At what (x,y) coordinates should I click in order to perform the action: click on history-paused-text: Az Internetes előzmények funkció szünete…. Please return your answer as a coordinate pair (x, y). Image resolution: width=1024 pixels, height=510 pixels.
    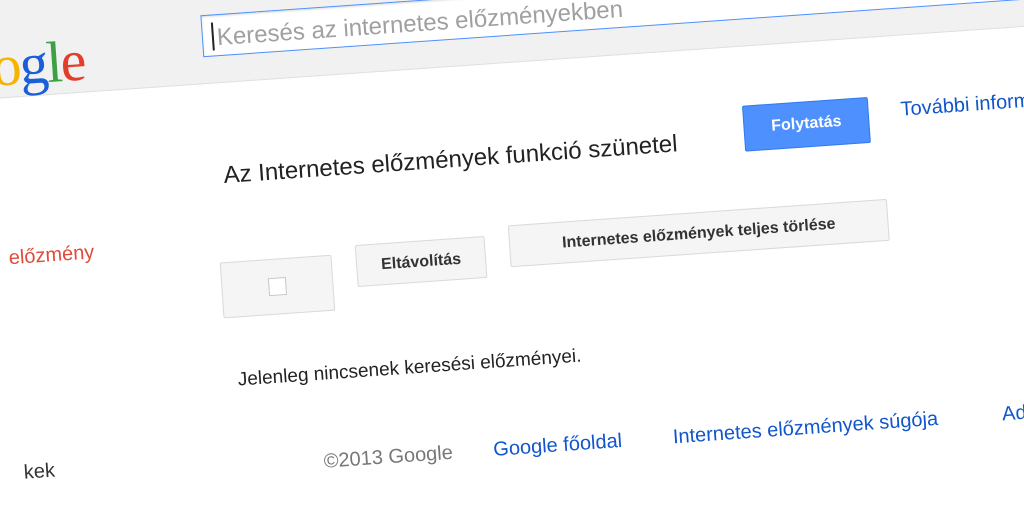
    Looking at the image, I should click on (450, 160).